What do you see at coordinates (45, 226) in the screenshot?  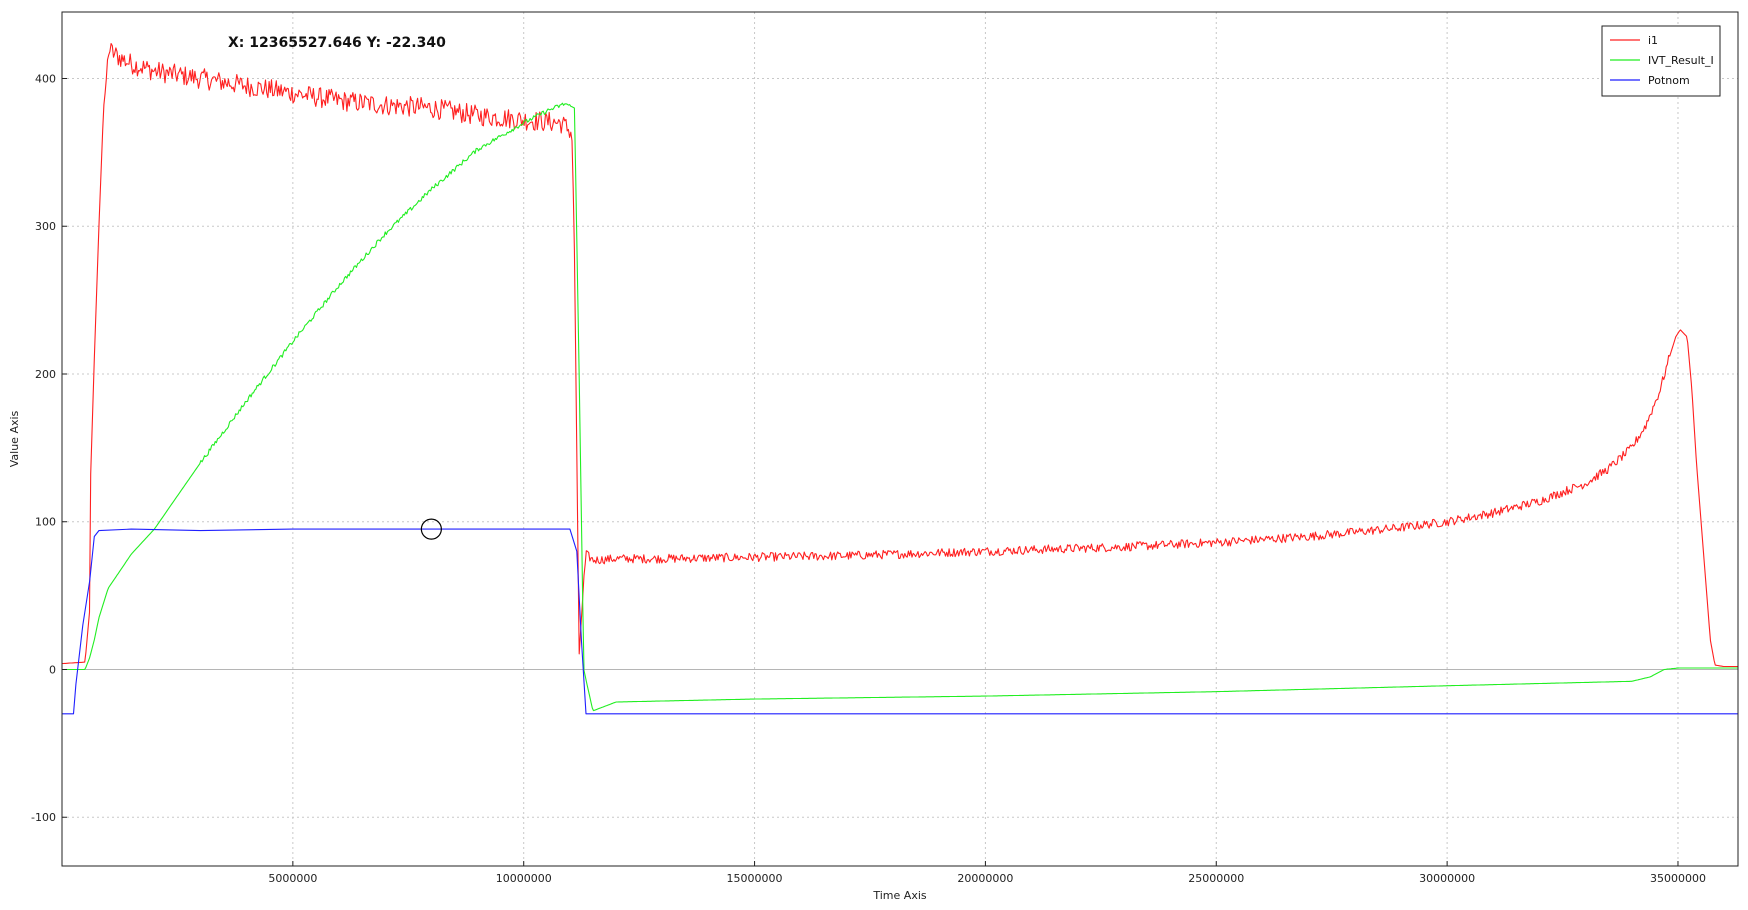 I see `y-tick-label: 300` at bounding box center [45, 226].